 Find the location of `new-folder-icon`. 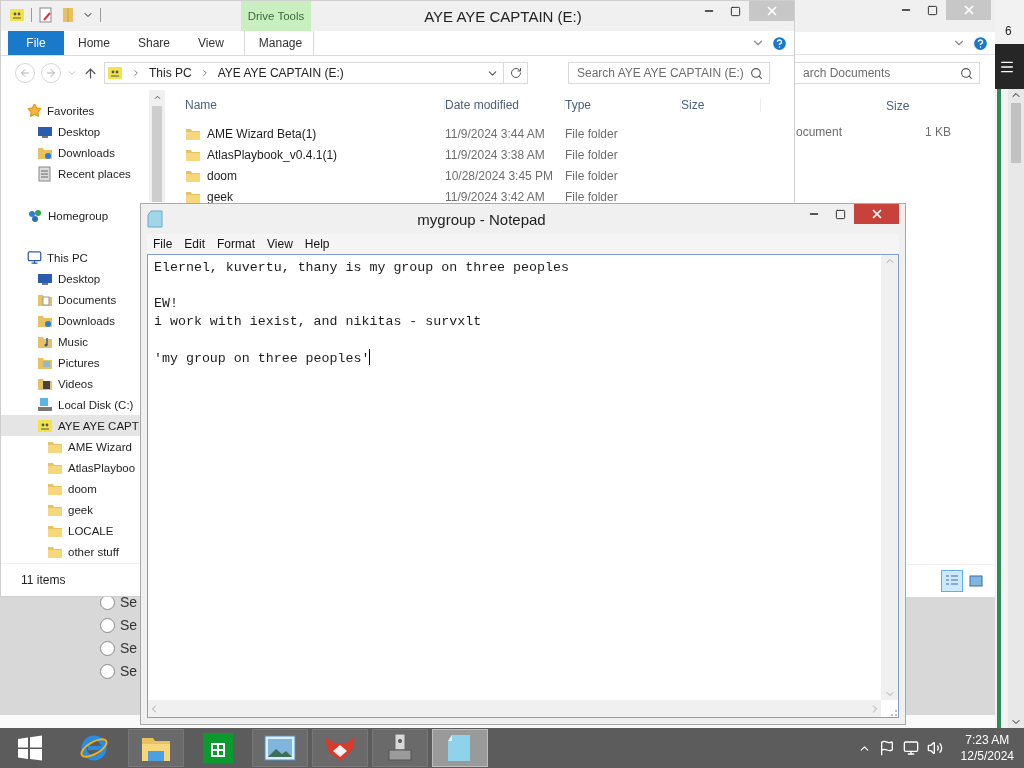

new-folder-icon is located at coordinates (68, 15).